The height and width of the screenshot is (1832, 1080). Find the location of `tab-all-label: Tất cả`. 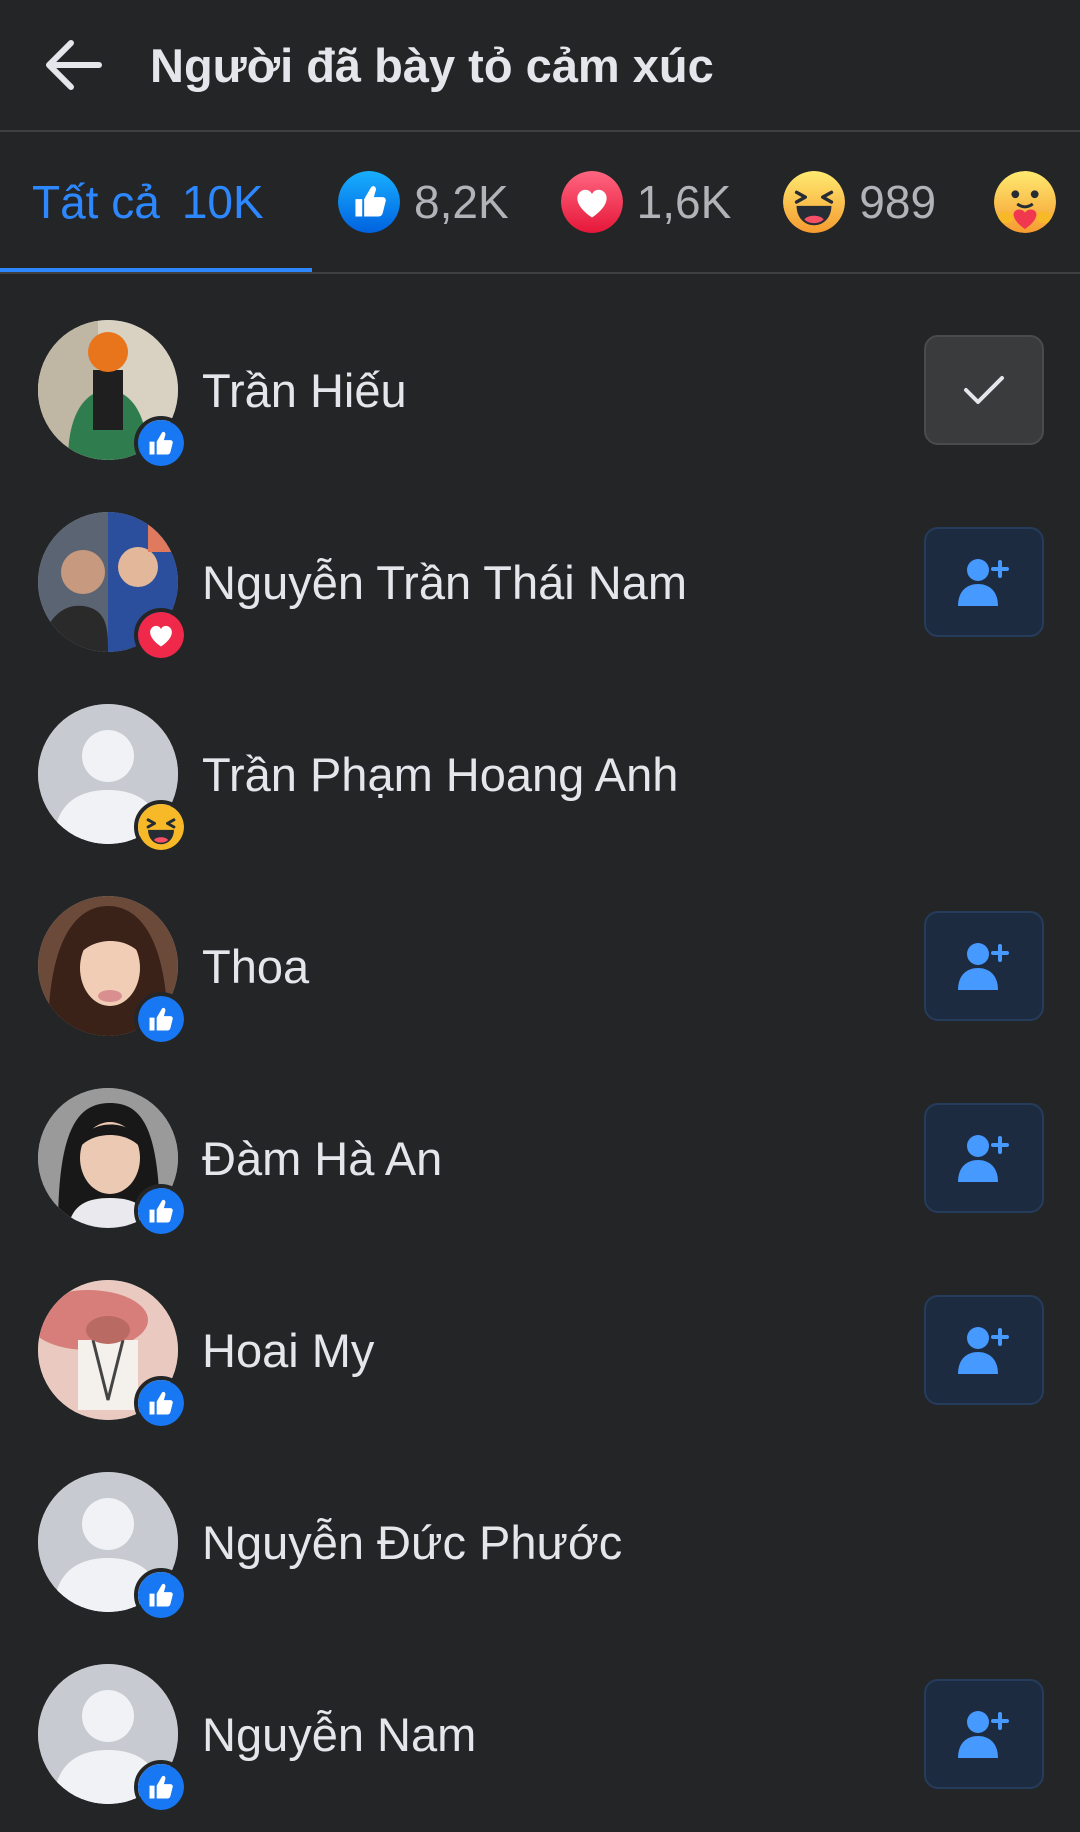

tab-all-label: Tất cả is located at coordinates (96, 202).